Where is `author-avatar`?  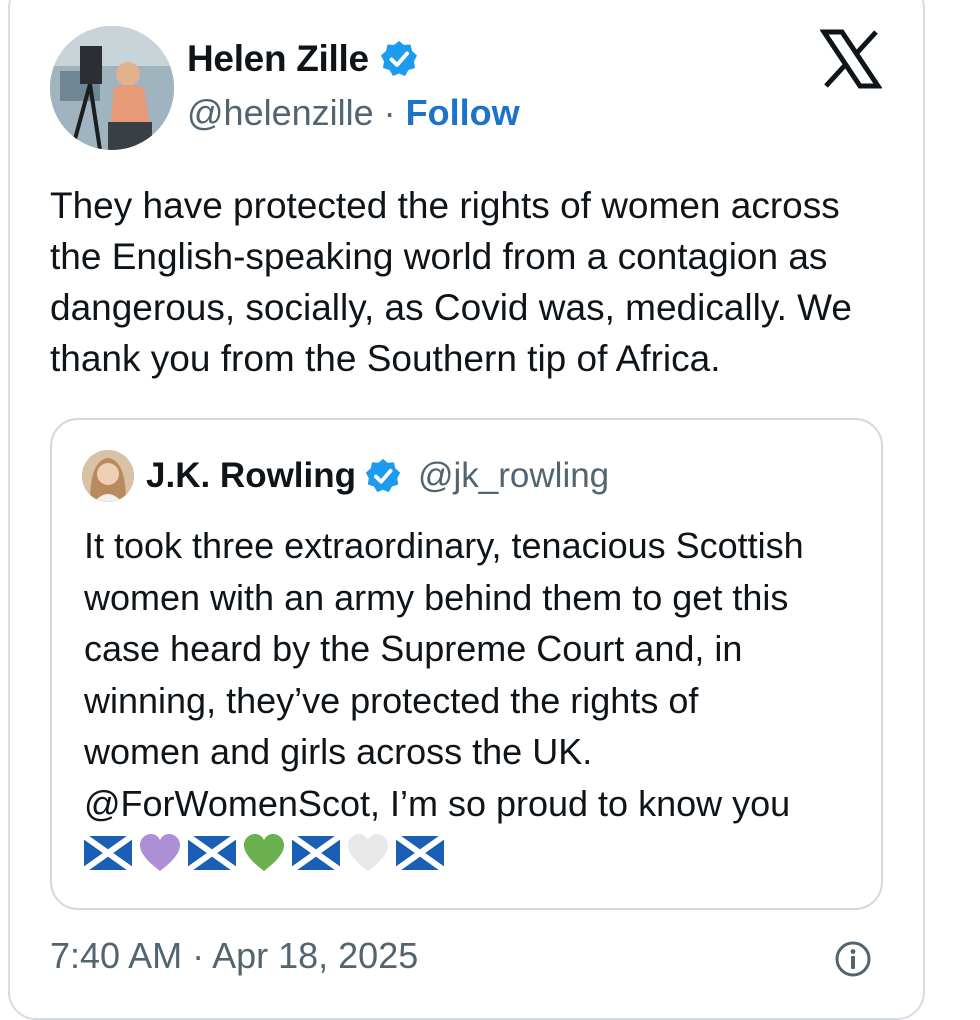
author-avatar is located at coordinates (112, 88).